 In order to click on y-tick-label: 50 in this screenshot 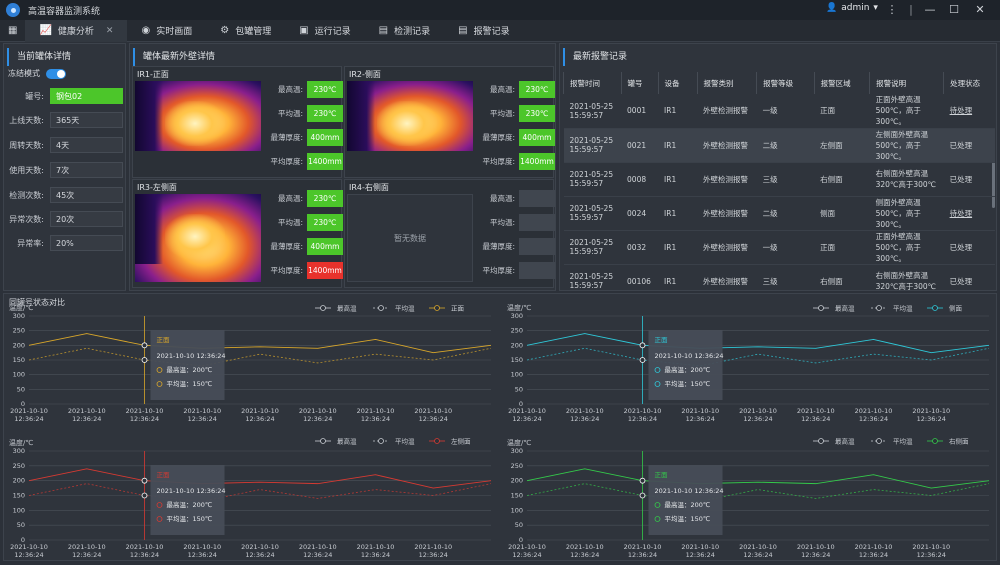, I will do `click(21, 525)`.